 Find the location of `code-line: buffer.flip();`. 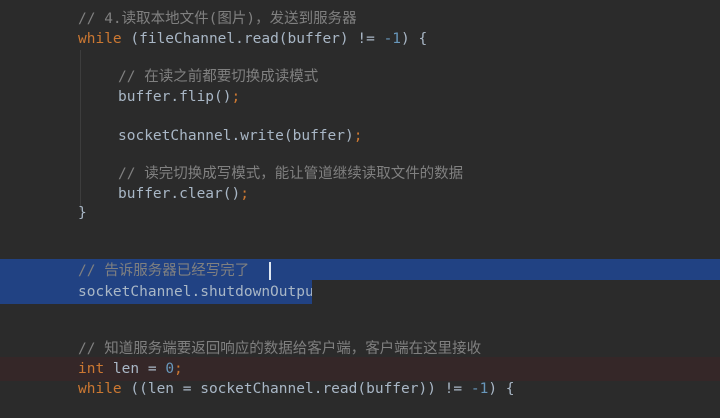

code-line: buffer.flip(); is located at coordinates (360, 97).